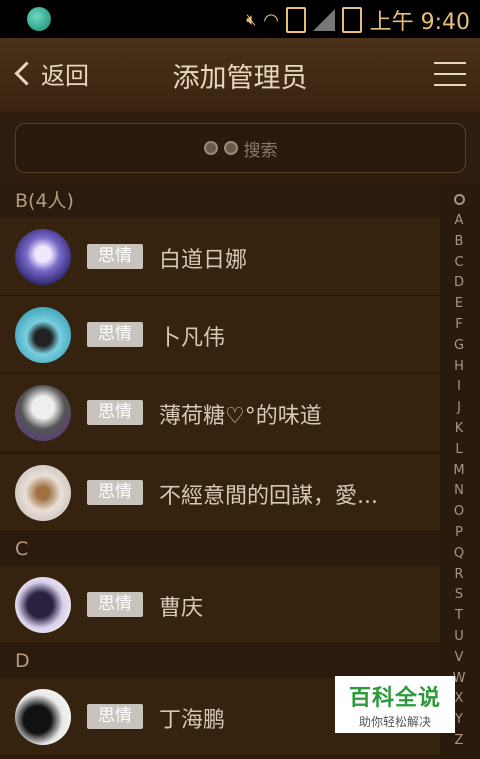 The height and width of the screenshot is (759, 480). I want to click on index-letter-x: X, so click(459, 699).